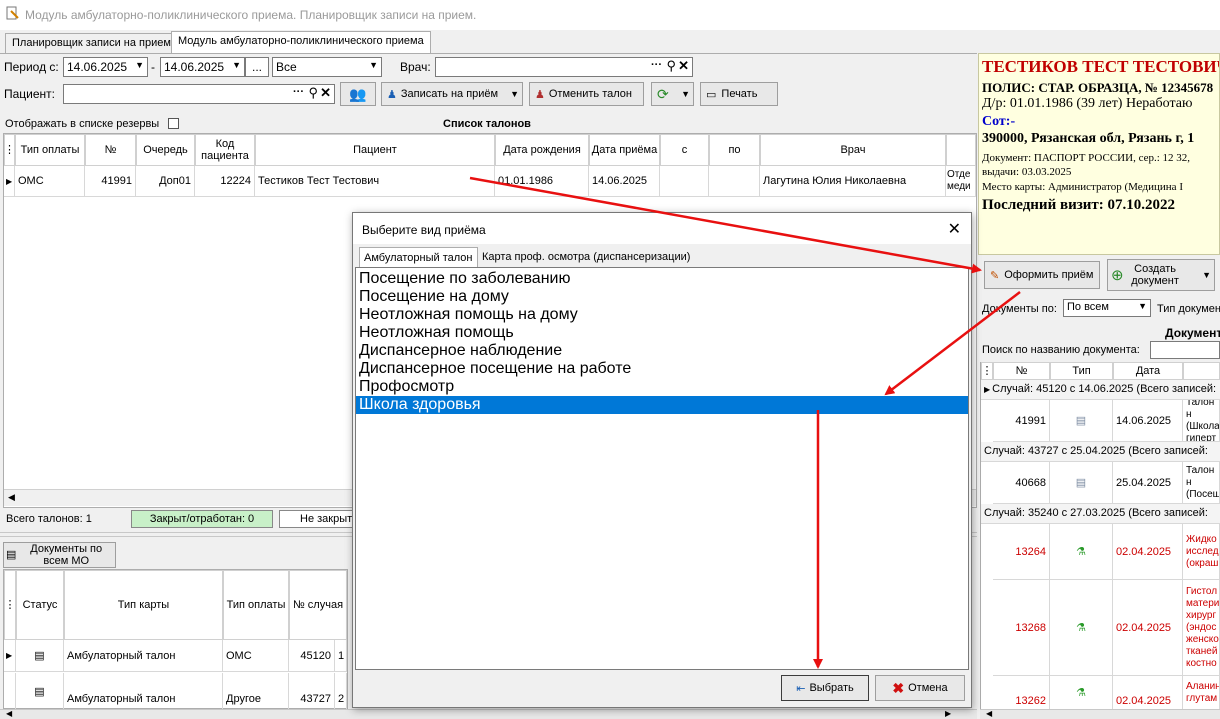 Image resolution: width=1220 pixels, height=719 pixels. Describe the element at coordinates (952, 343) in the screenshot. I see `arrow-to-health-school` at that location.